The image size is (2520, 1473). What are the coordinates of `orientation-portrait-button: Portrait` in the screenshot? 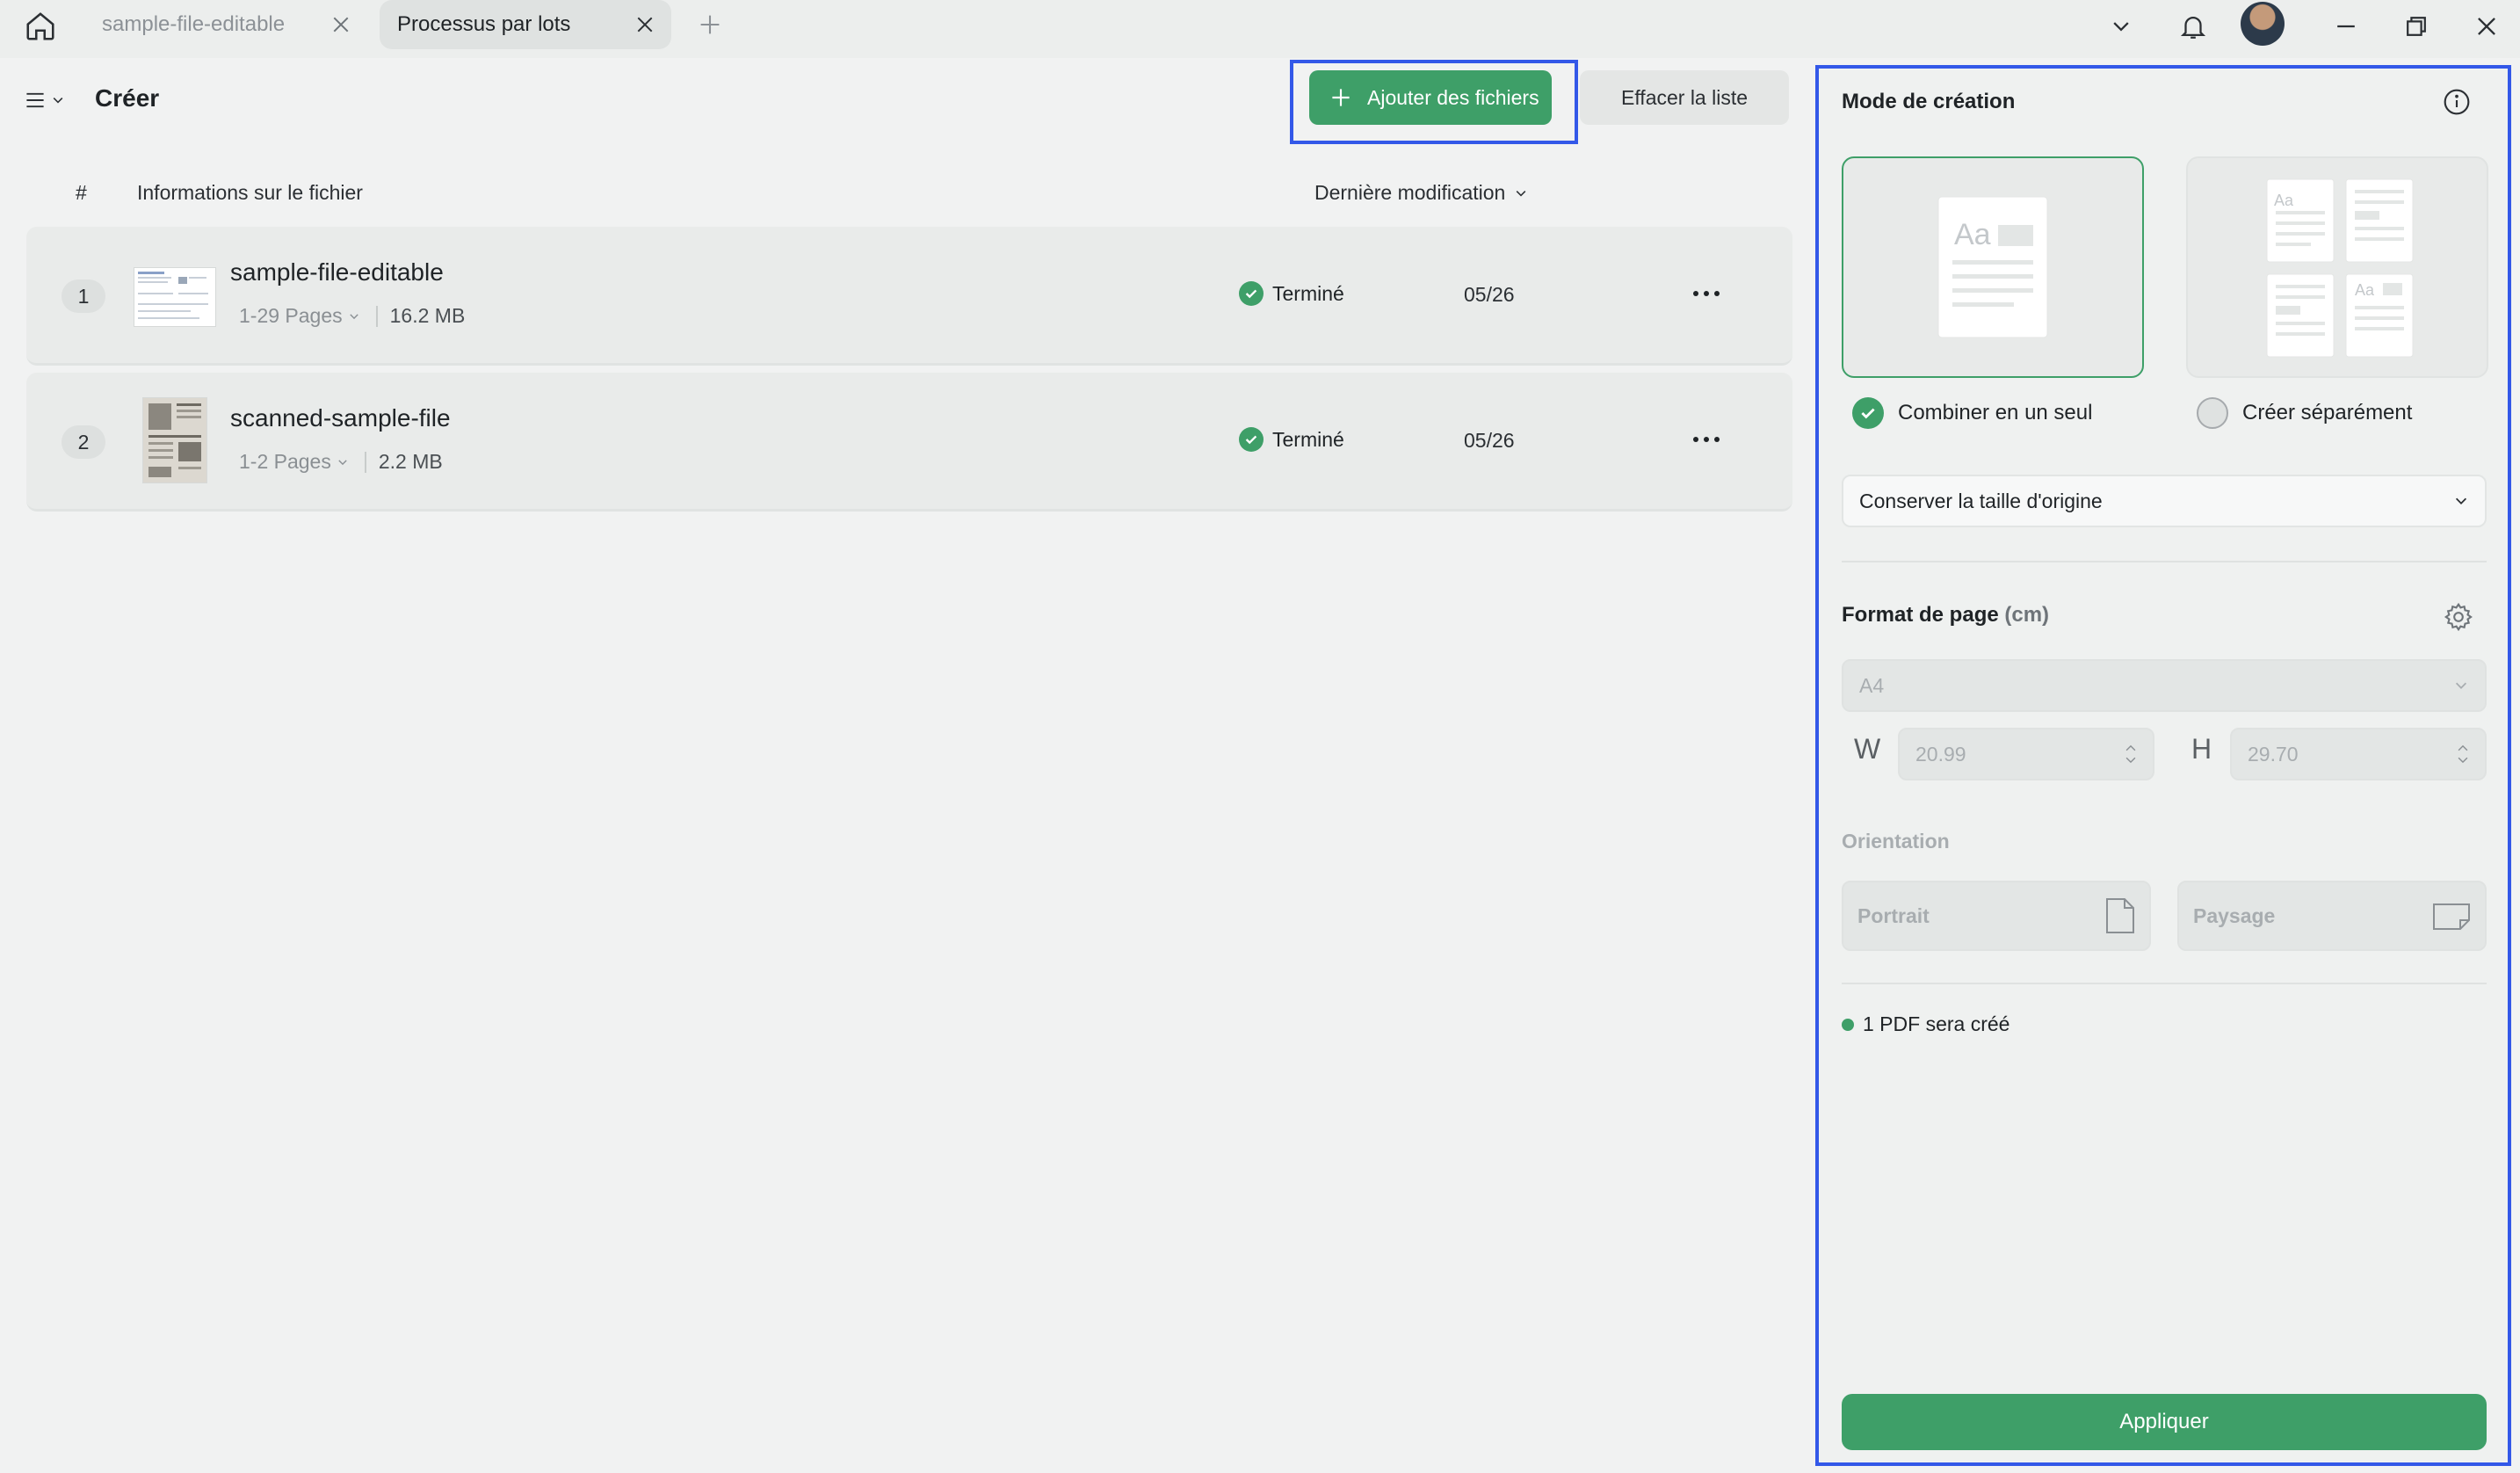 It's located at (1996, 916).